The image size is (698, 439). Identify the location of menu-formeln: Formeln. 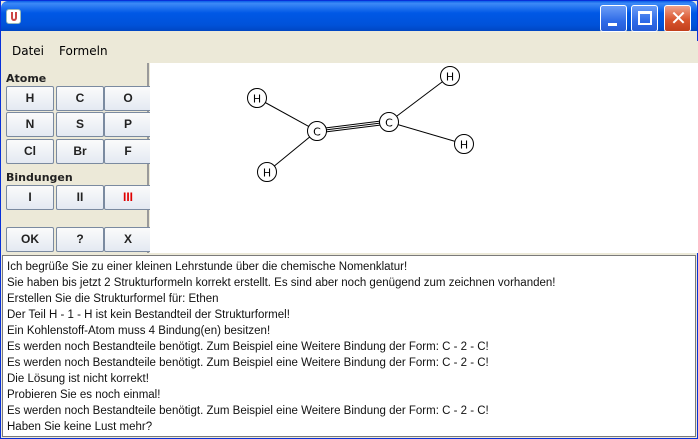
(83, 51).